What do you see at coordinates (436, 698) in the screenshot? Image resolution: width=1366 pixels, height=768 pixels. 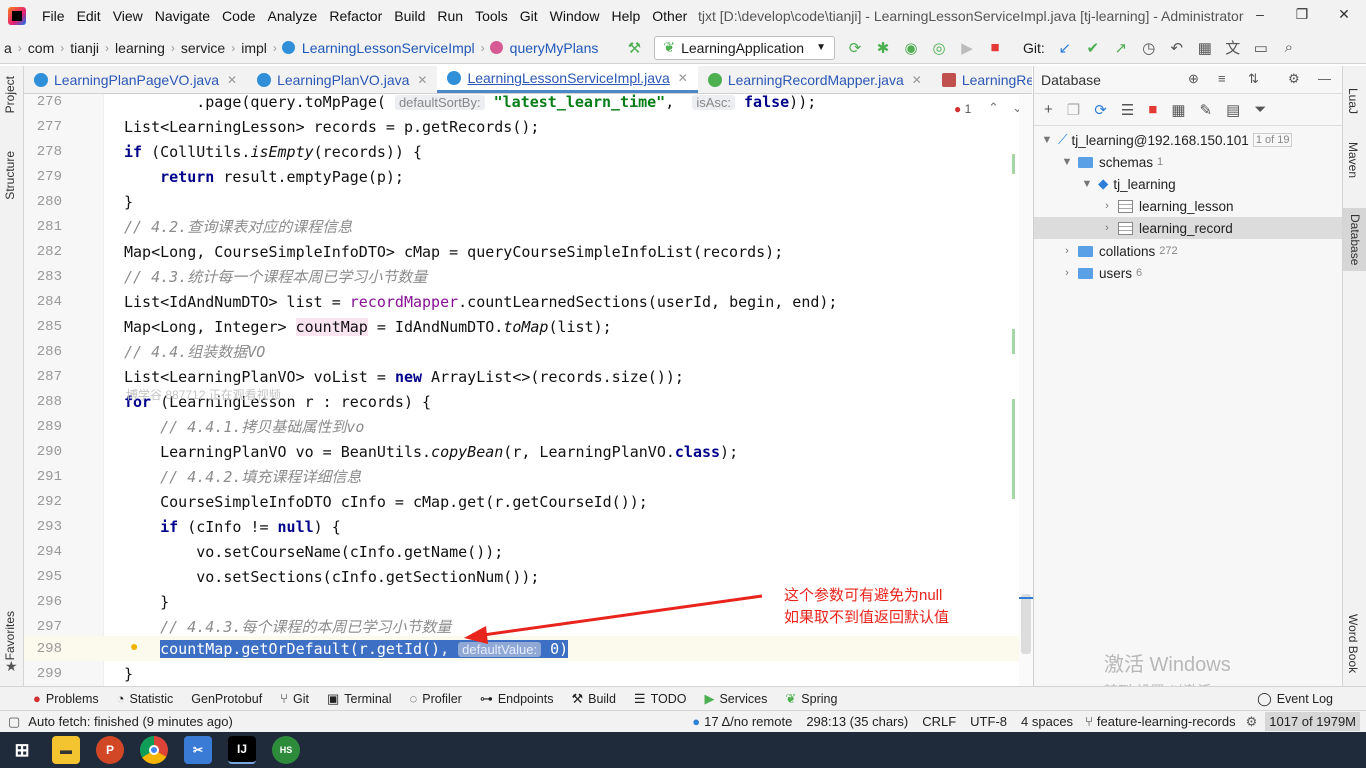 I see `profiler-button: ◌ Profiler` at bounding box center [436, 698].